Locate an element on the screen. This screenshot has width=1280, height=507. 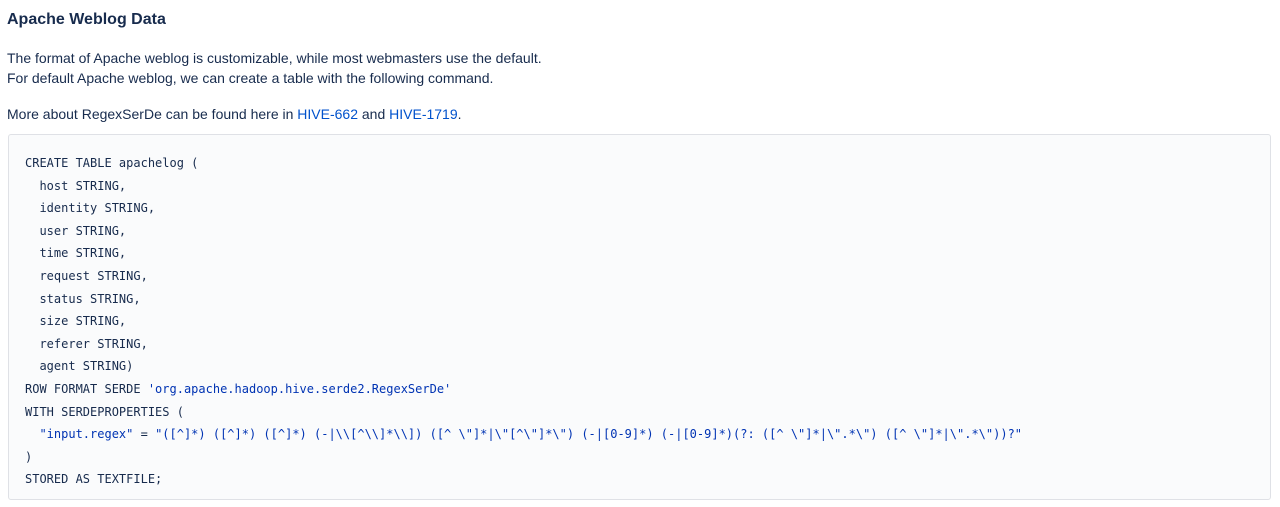
code-close-paren: ) is located at coordinates (29, 456).